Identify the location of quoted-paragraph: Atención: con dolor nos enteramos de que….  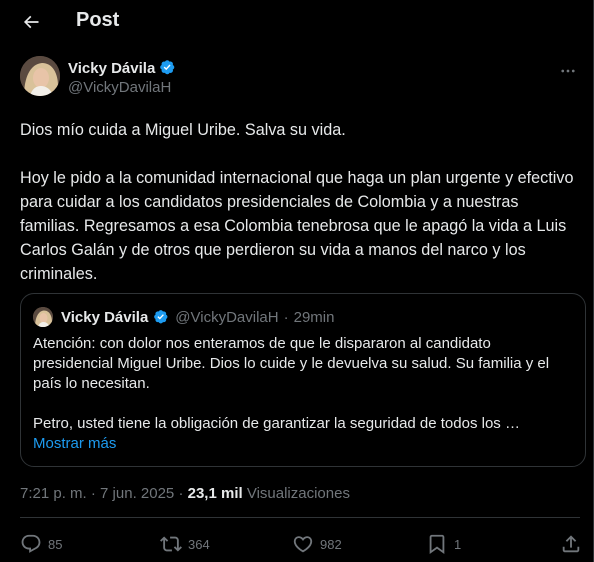
(291, 363).